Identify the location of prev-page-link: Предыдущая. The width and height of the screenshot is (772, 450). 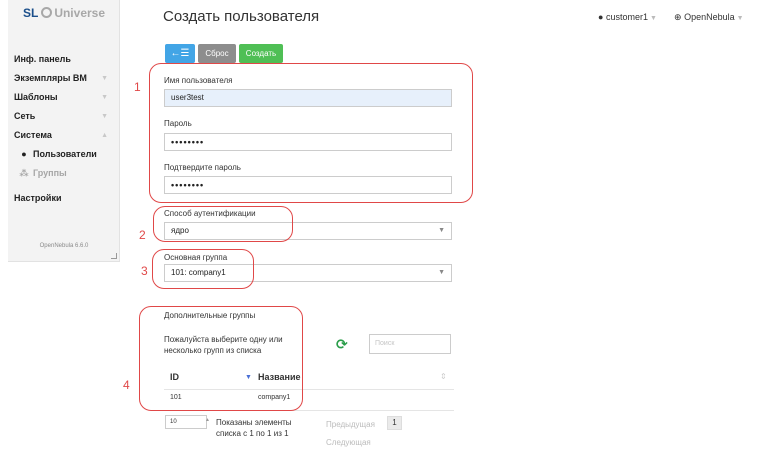
(350, 424).